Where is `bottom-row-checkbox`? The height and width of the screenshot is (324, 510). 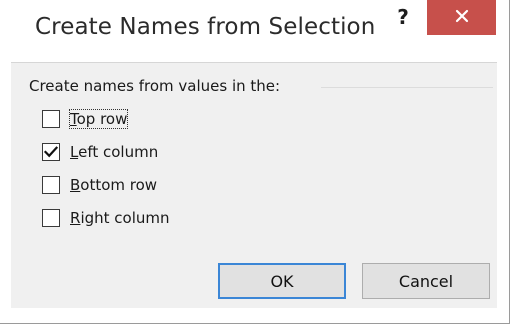 bottom-row-checkbox is located at coordinates (51, 185).